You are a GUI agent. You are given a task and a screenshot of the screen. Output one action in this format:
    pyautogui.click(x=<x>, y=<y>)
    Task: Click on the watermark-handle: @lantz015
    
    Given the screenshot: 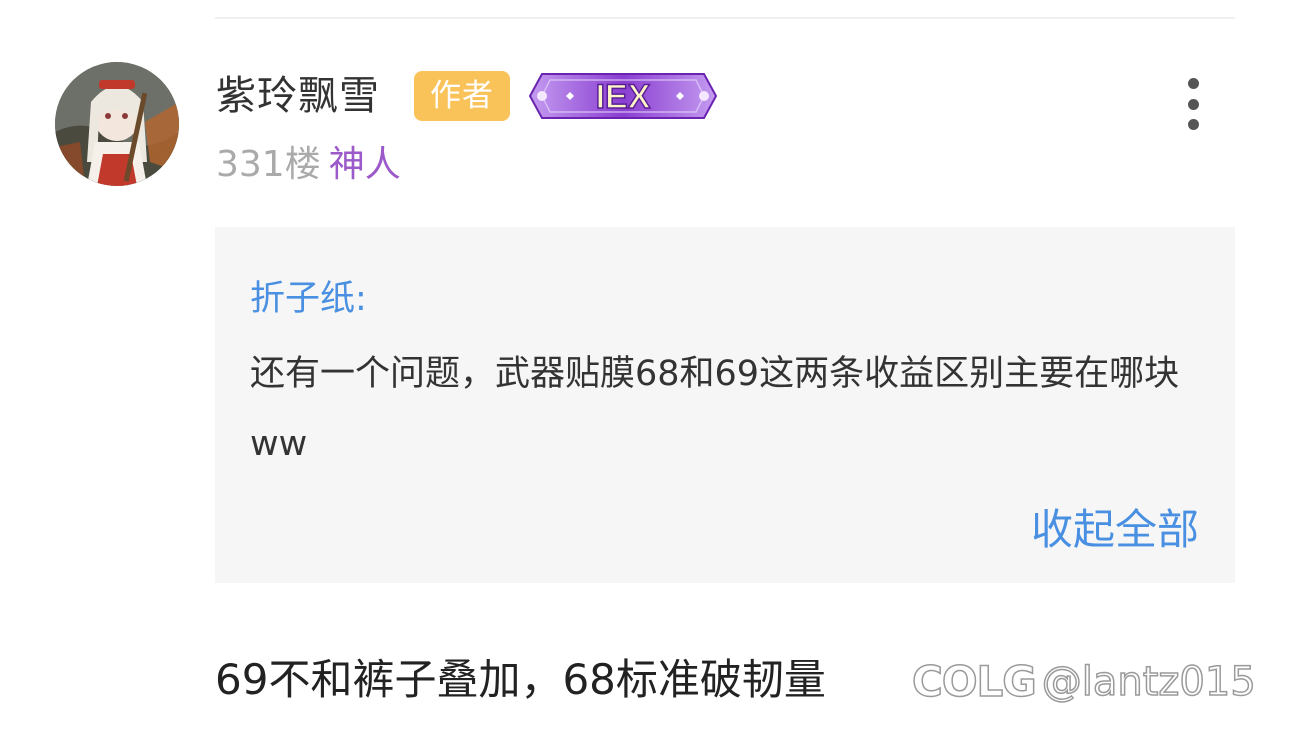 What is the action you would take?
    pyautogui.click(x=1149, y=682)
    